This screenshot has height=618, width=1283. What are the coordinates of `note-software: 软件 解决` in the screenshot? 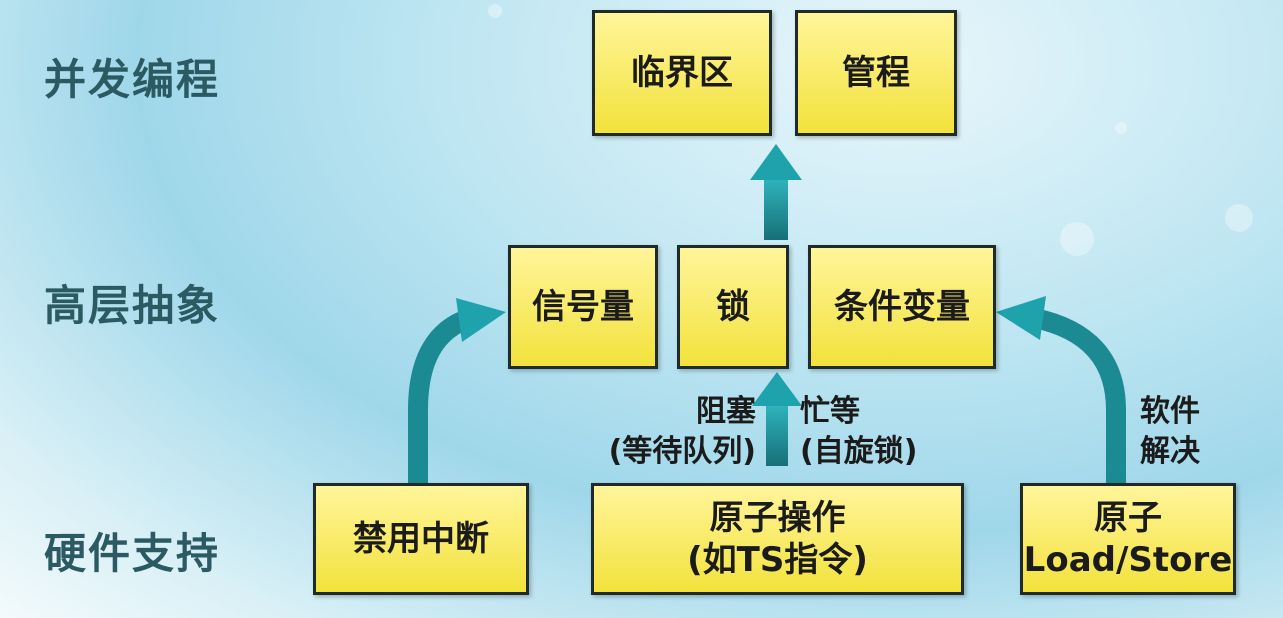 It's located at (1185, 432).